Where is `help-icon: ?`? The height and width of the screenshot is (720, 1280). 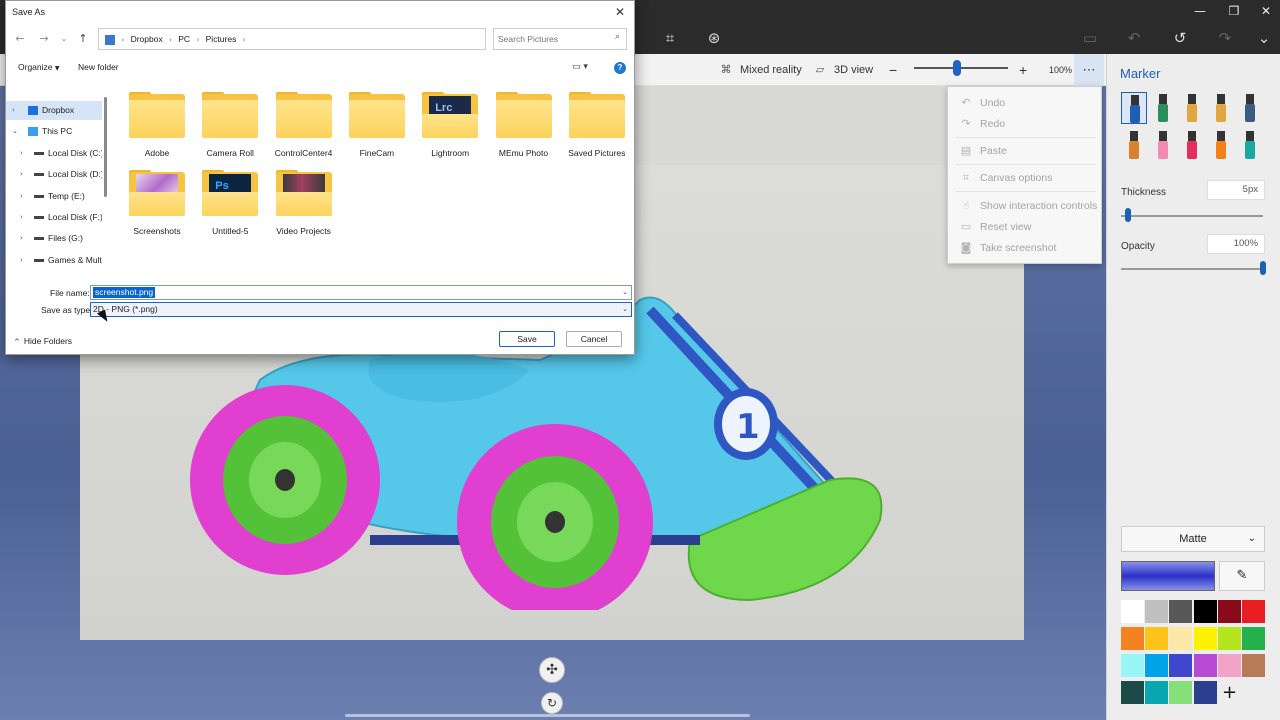
help-icon: ? is located at coordinates (620, 68).